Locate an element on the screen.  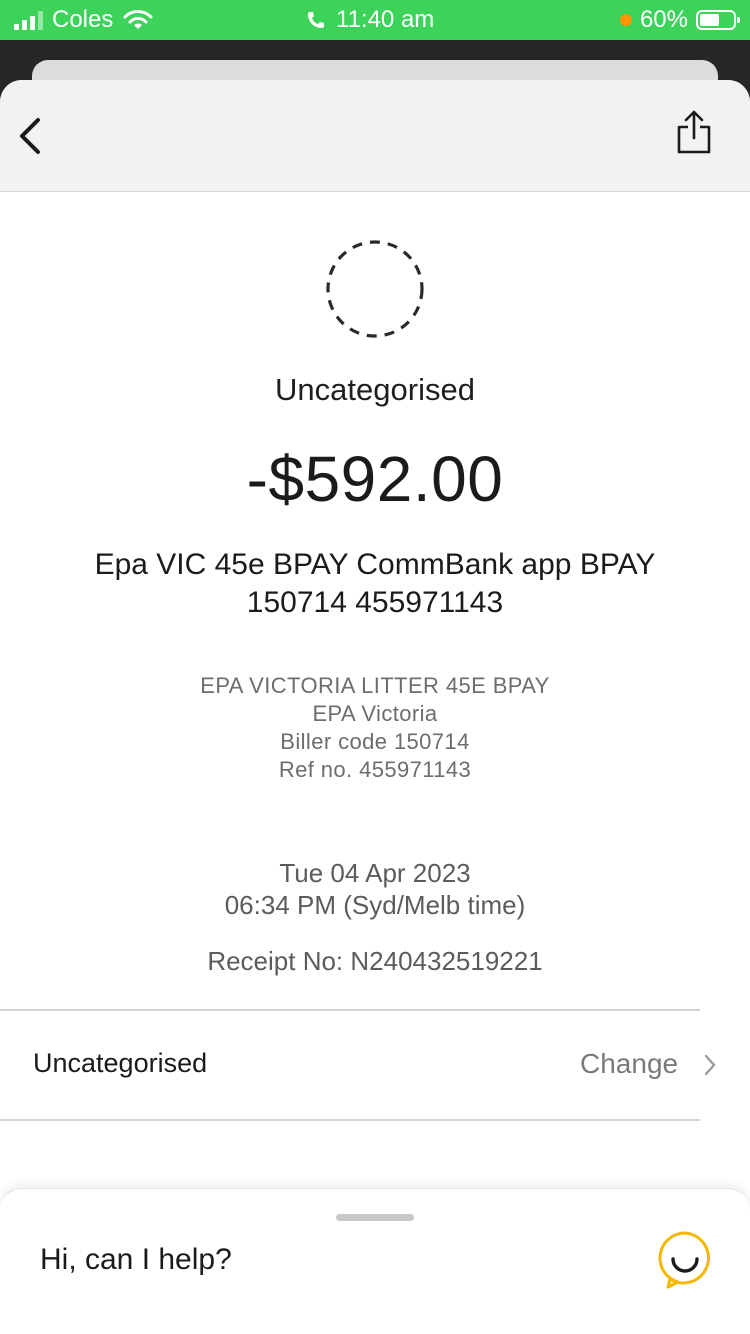
dashed-circle-icon is located at coordinates (375, 289).